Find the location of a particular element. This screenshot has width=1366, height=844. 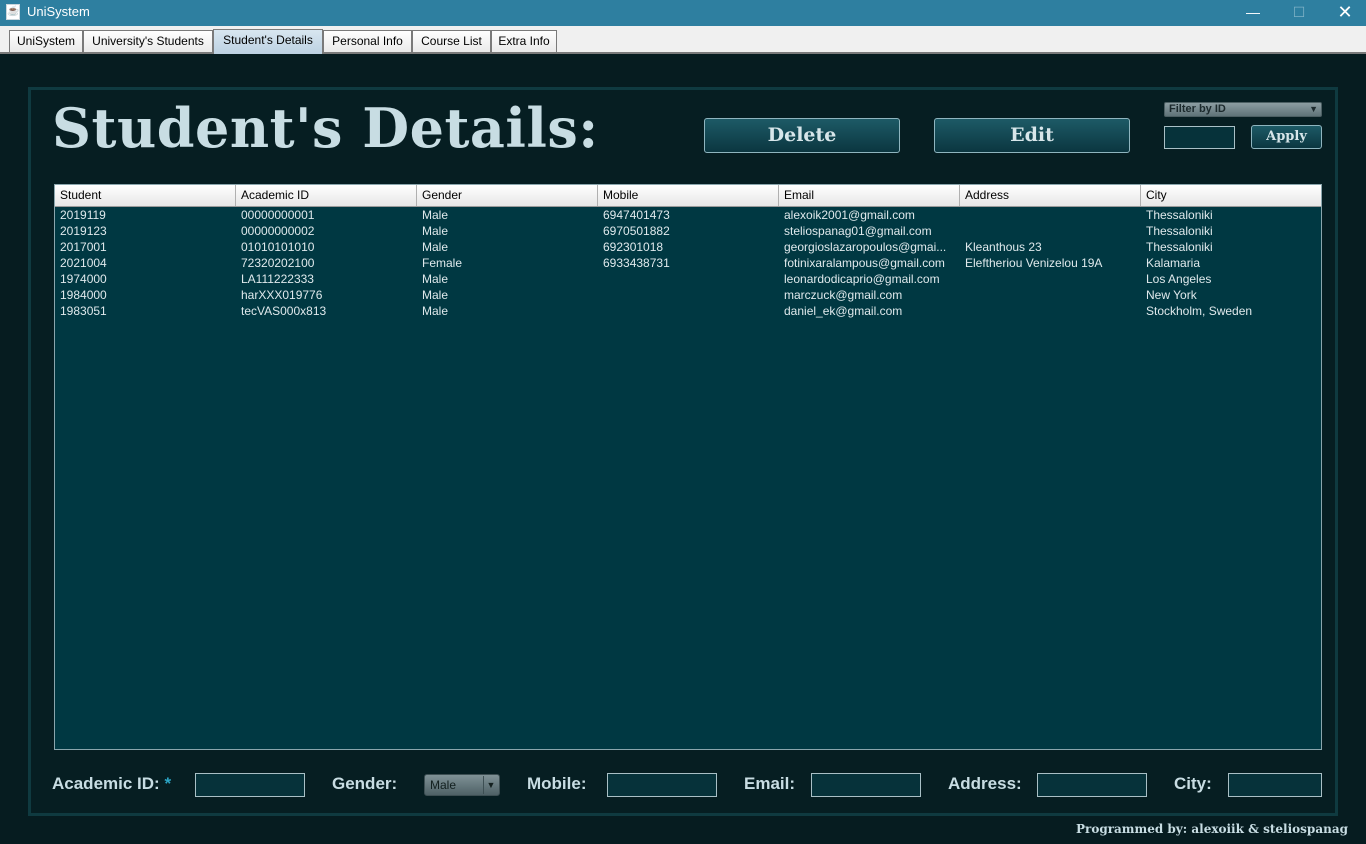

cell-city: Stockholm, Sweden is located at coordinates (1231, 311).